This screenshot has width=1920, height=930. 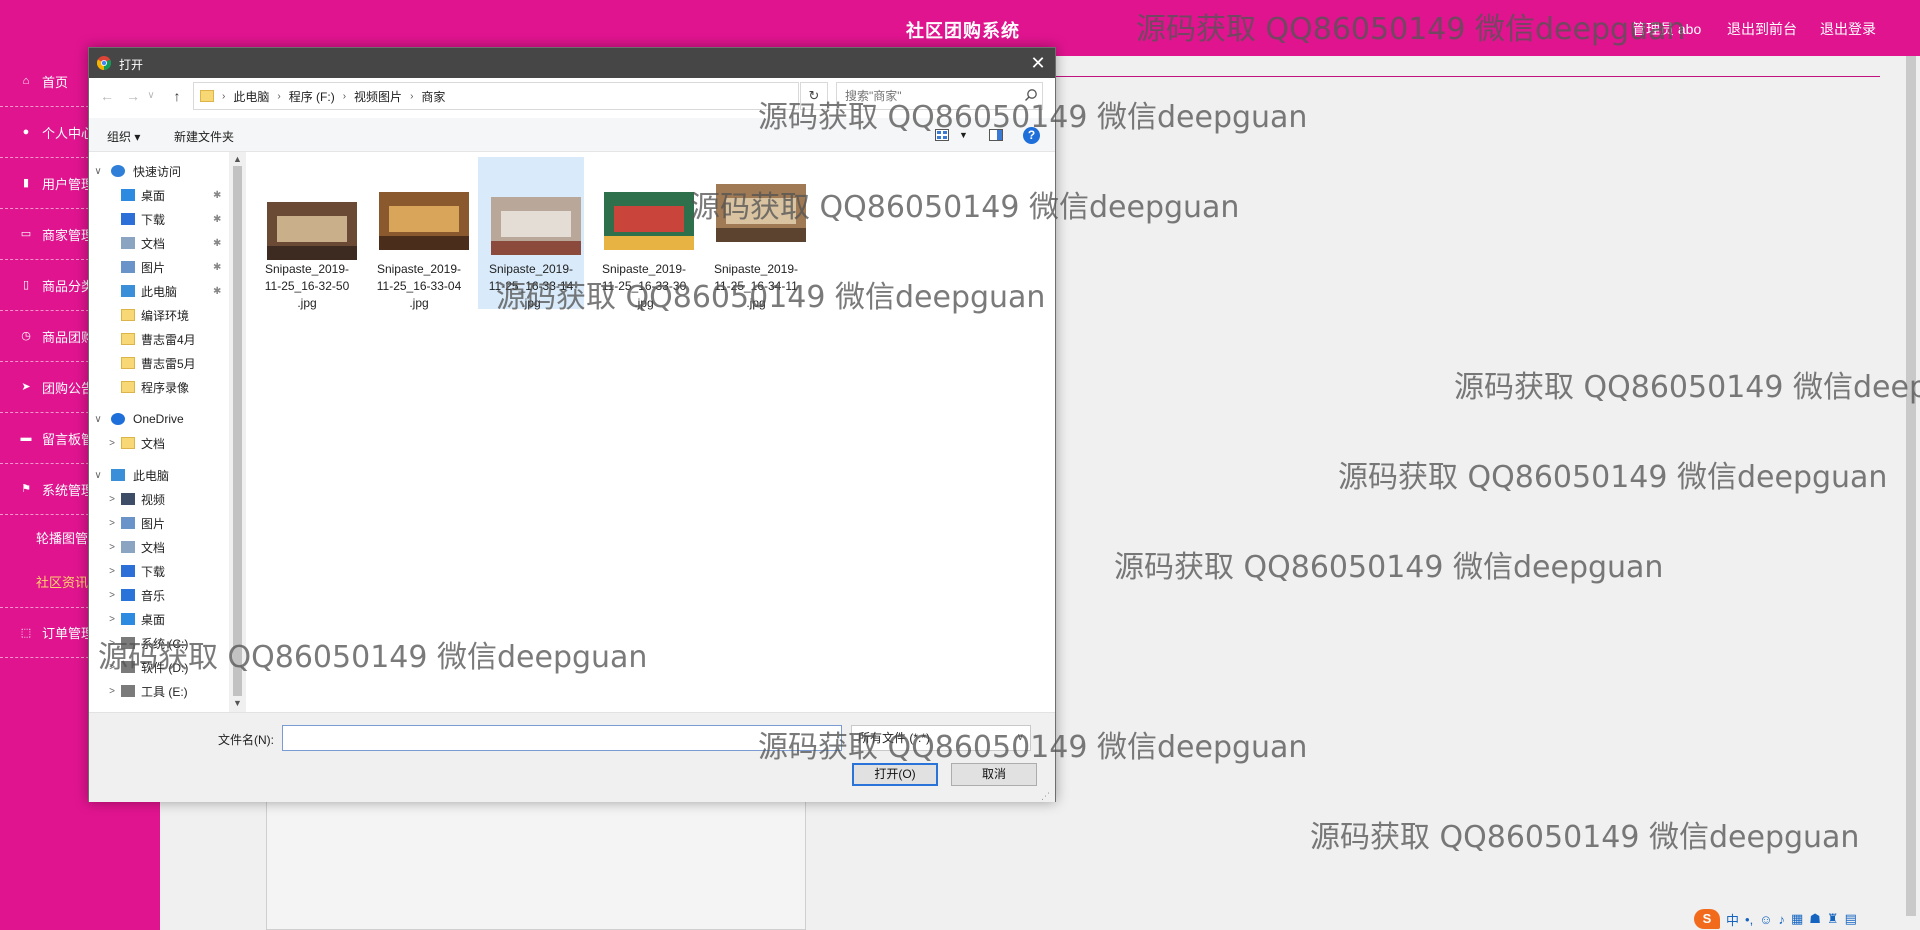 I want to click on nav-tree-item: > 桌面, so click(x=159, y=619).